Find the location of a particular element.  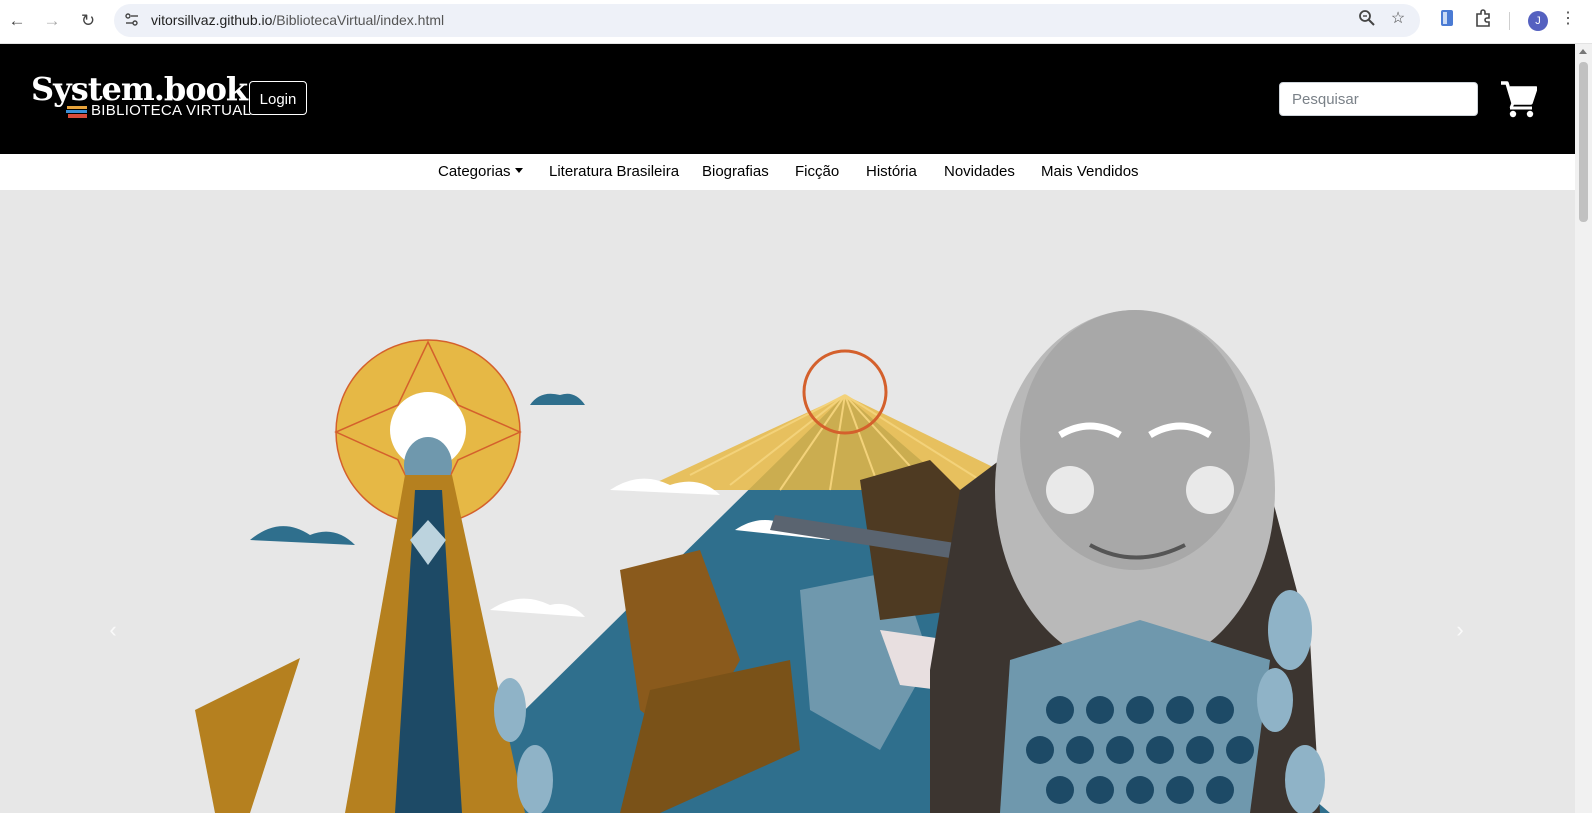

extension-icon is located at coordinates (1447, 19).